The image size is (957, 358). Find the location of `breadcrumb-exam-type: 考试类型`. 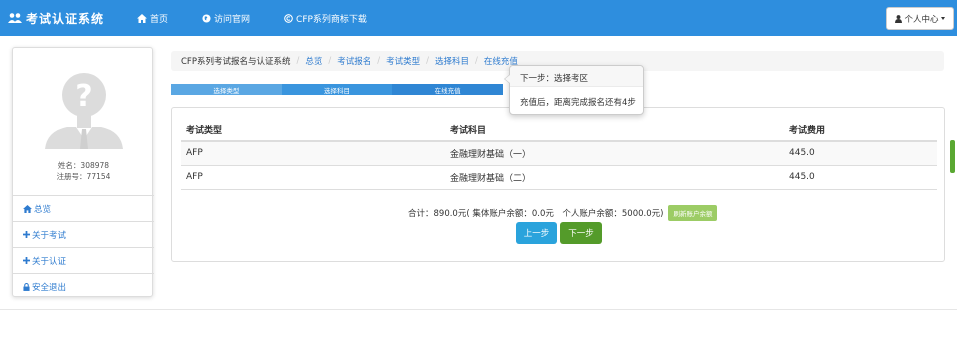

breadcrumb-exam-type: 考试类型 is located at coordinates (403, 61).